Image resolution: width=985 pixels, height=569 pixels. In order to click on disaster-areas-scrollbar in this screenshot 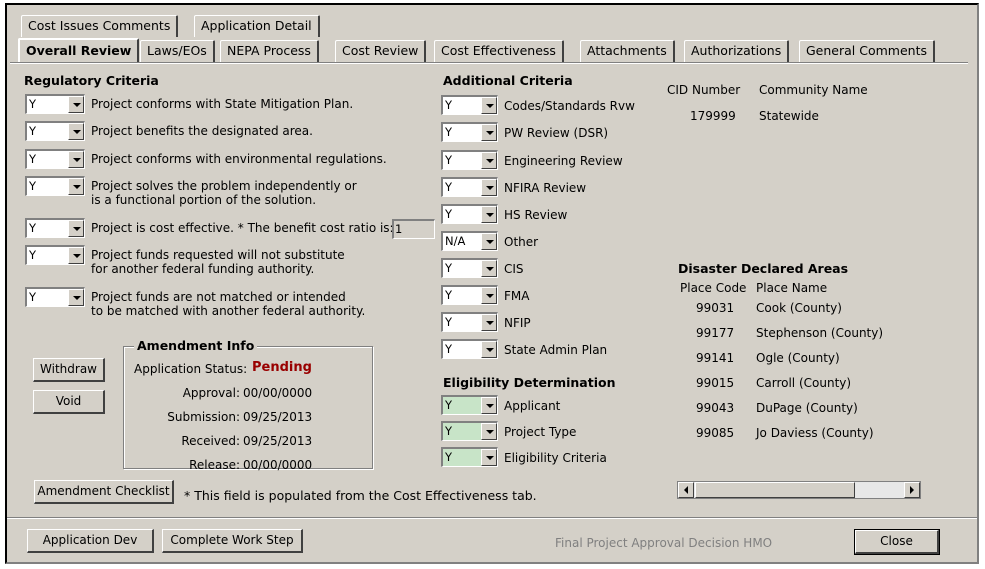, I will do `click(799, 490)`.